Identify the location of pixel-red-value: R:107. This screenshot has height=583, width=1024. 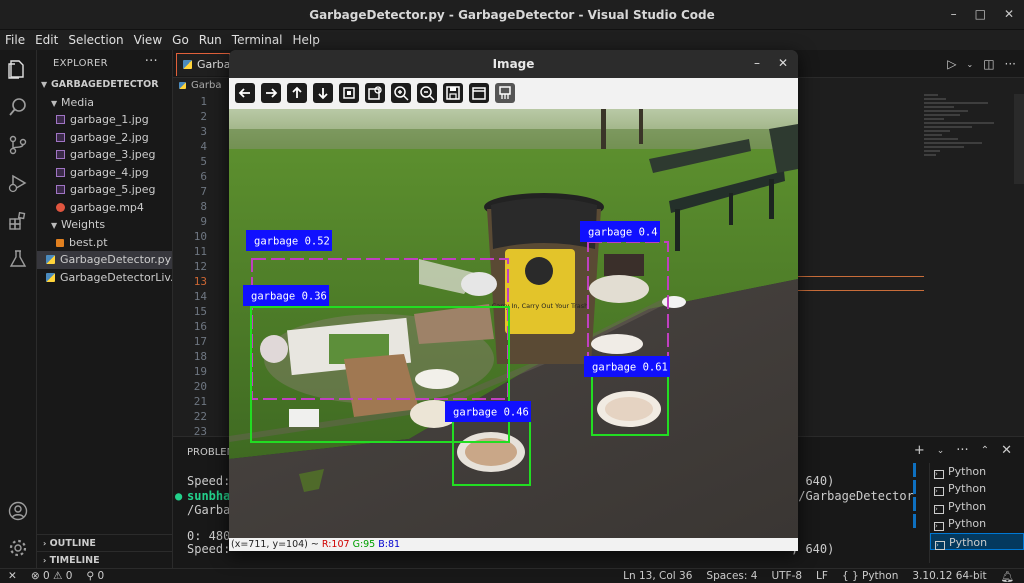
(335, 544).